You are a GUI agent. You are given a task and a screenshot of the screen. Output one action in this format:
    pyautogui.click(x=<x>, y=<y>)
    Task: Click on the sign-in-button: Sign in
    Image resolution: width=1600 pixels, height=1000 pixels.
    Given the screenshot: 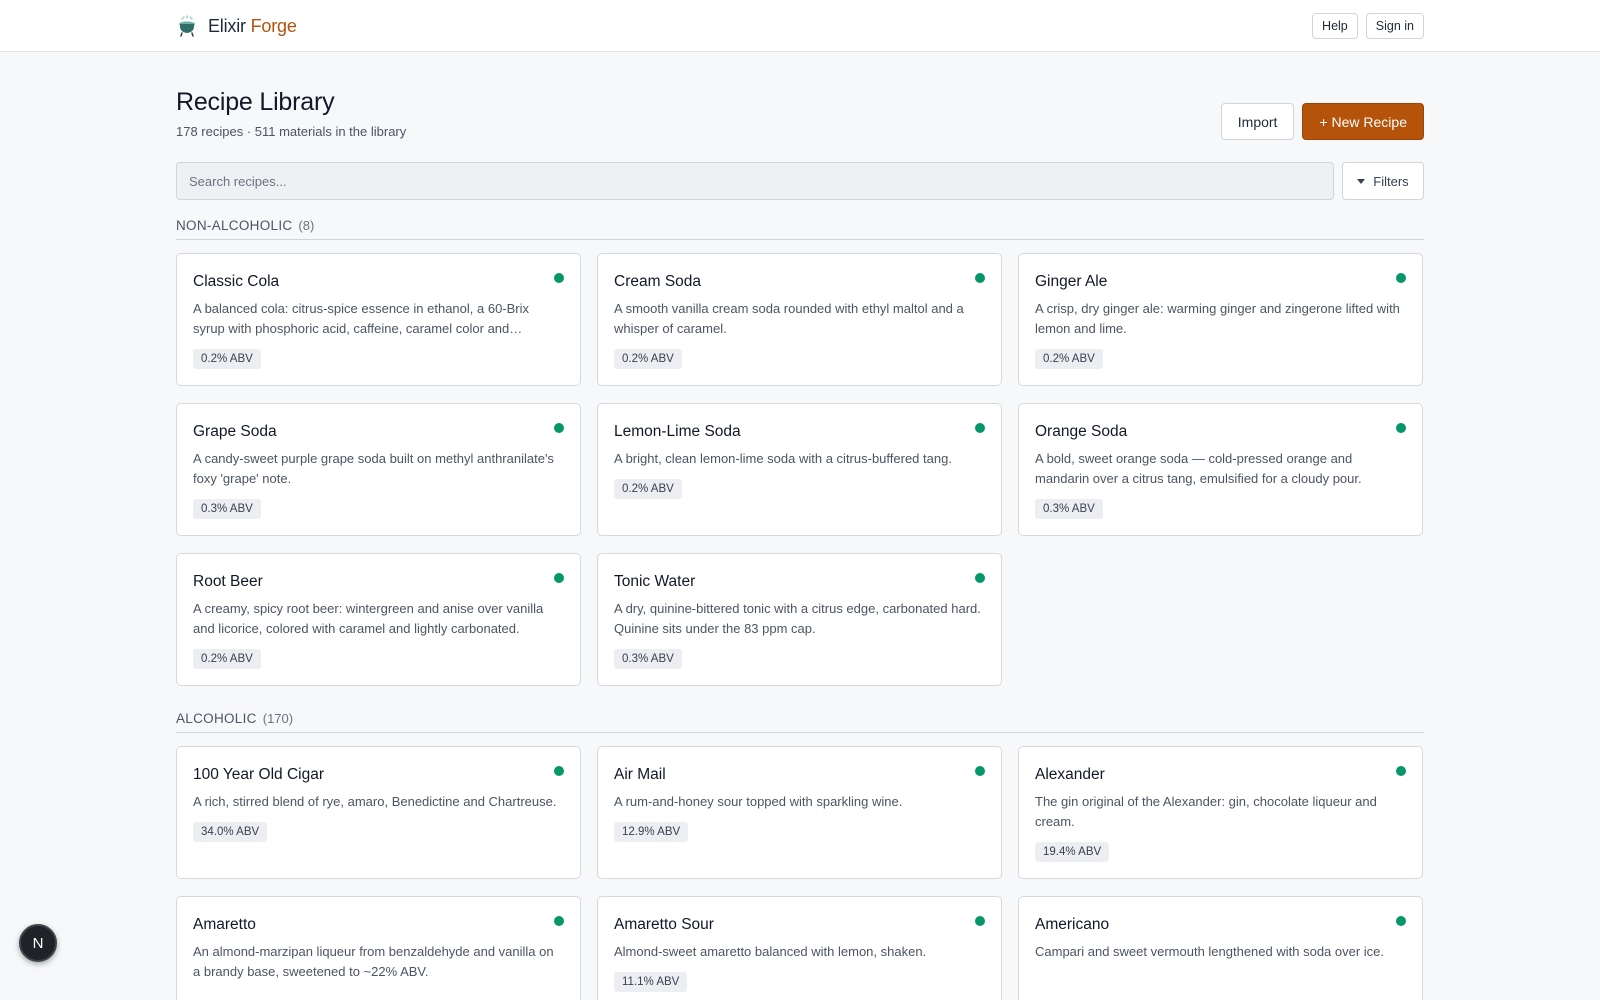 What is the action you would take?
    pyautogui.click(x=1394, y=26)
    